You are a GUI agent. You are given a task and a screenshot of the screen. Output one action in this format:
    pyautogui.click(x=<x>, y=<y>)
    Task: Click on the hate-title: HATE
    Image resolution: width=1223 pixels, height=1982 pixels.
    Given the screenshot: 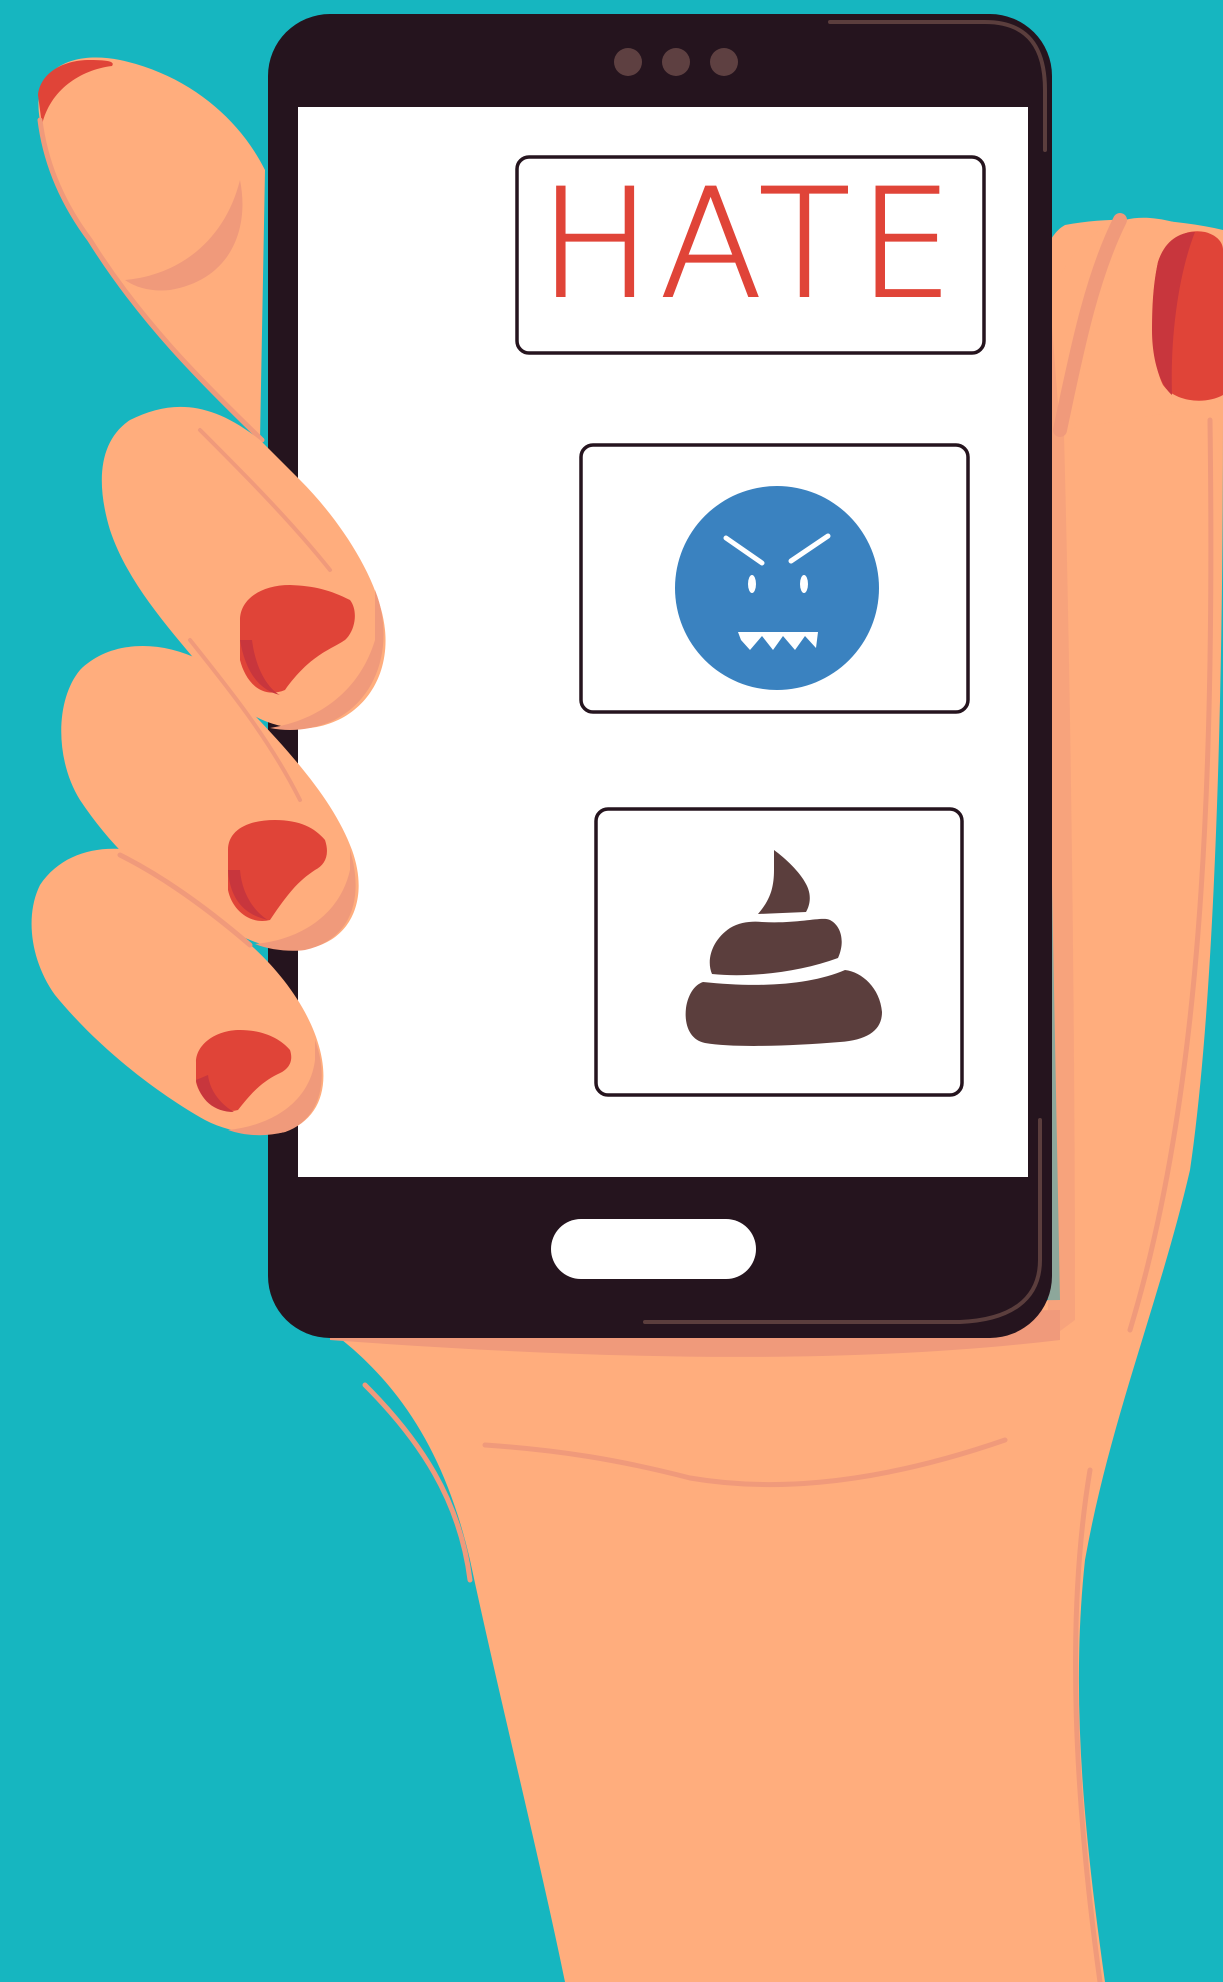 What is the action you would take?
    pyautogui.click(x=750, y=245)
    